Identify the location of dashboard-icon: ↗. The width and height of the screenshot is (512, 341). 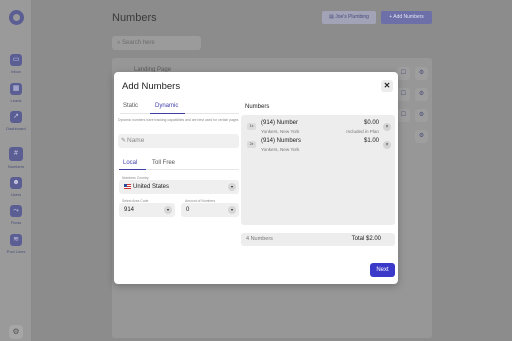
(16, 117).